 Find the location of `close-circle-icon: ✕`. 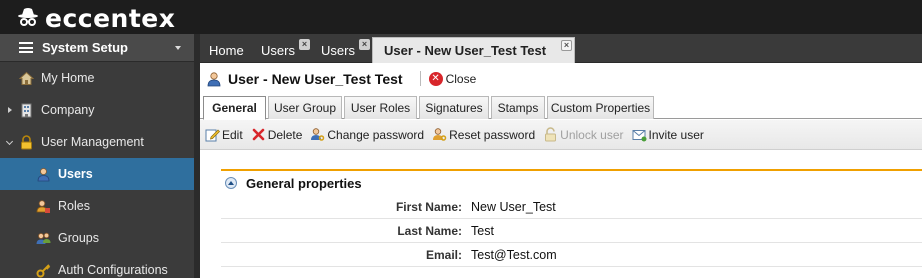

close-circle-icon: ✕ is located at coordinates (435, 78).